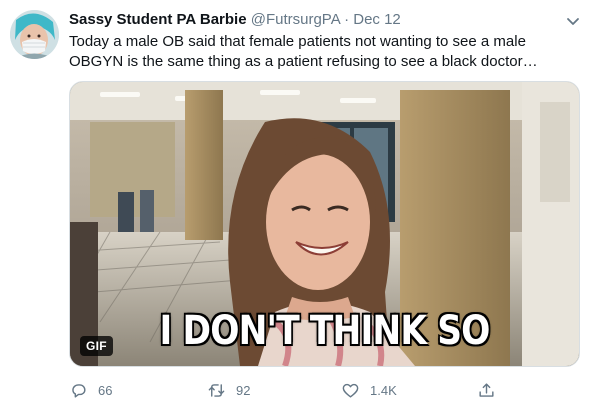  Describe the element at coordinates (105, 390) in the screenshot. I see `reply-count: 66` at that location.